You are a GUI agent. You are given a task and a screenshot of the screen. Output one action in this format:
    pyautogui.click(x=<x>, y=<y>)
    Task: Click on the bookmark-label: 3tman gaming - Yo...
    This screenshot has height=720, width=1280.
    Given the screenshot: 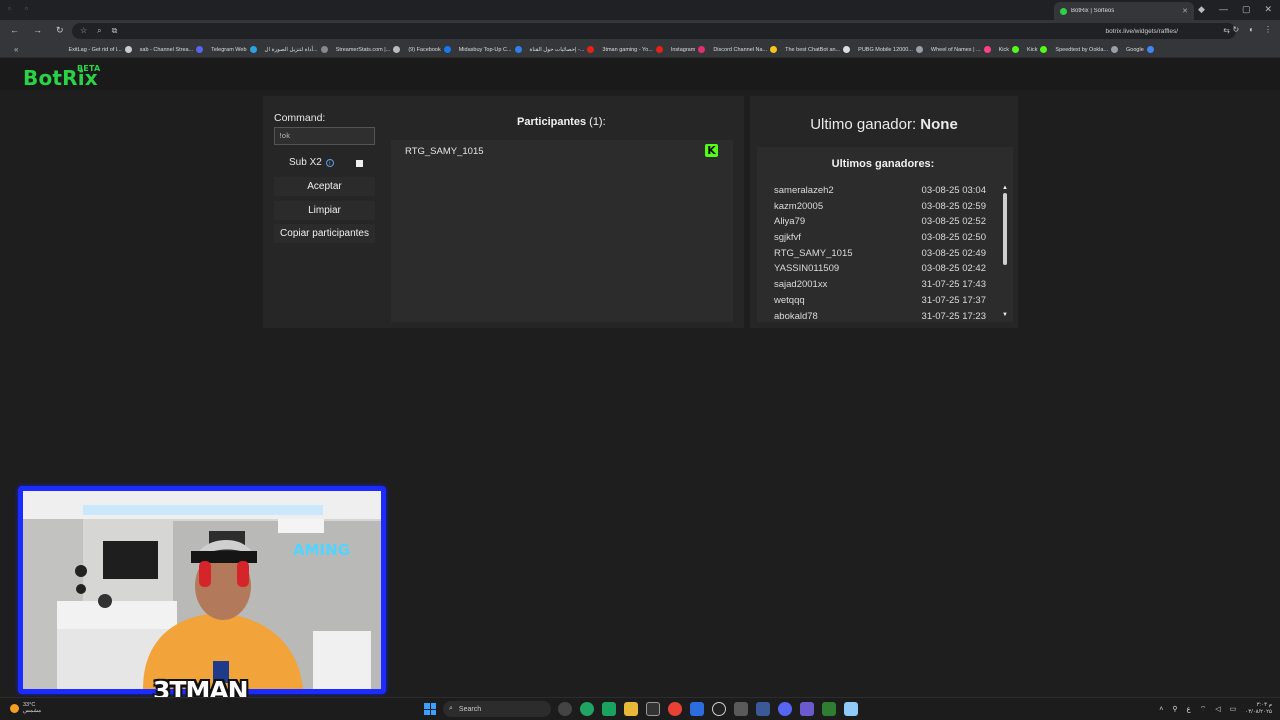 What is the action you would take?
    pyautogui.click(x=627, y=49)
    